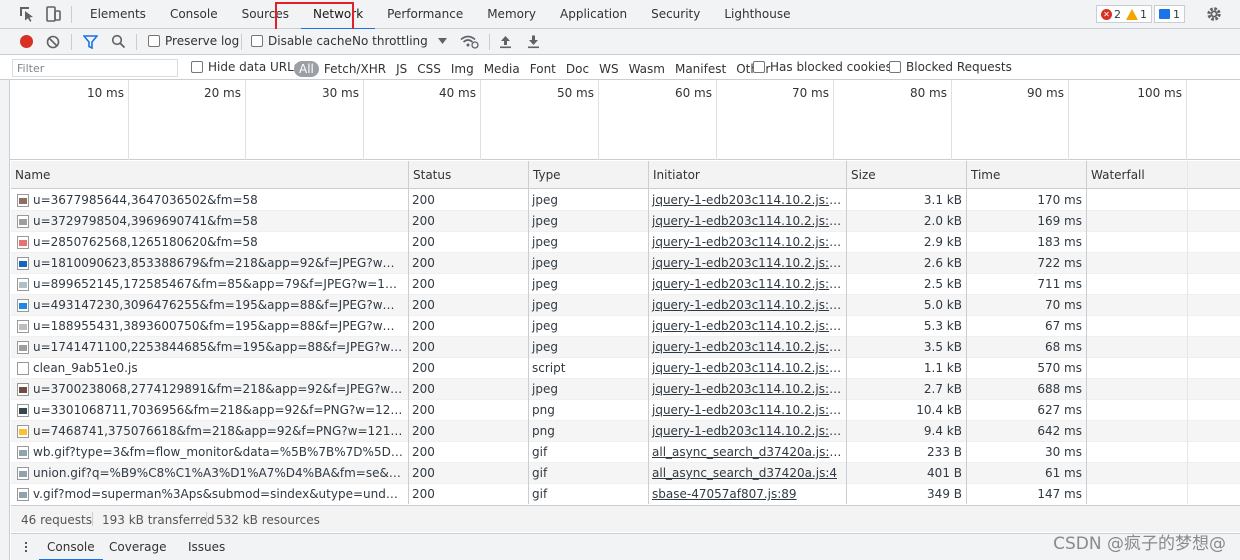 The height and width of the screenshot is (560, 1240). I want to click on cell-initiator: sbase-47057af807.js:89, so click(747, 494).